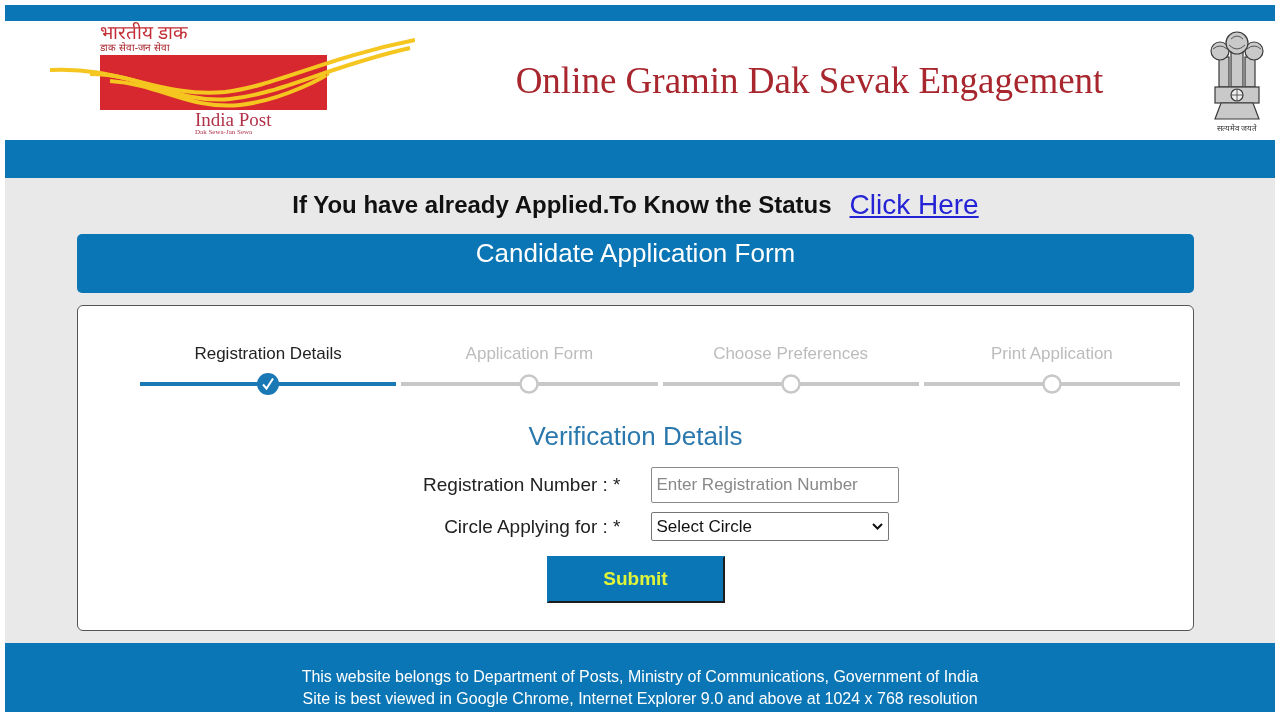  Describe the element at coordinates (522, 485) in the screenshot. I see `field-label: Registration Number : *` at that location.